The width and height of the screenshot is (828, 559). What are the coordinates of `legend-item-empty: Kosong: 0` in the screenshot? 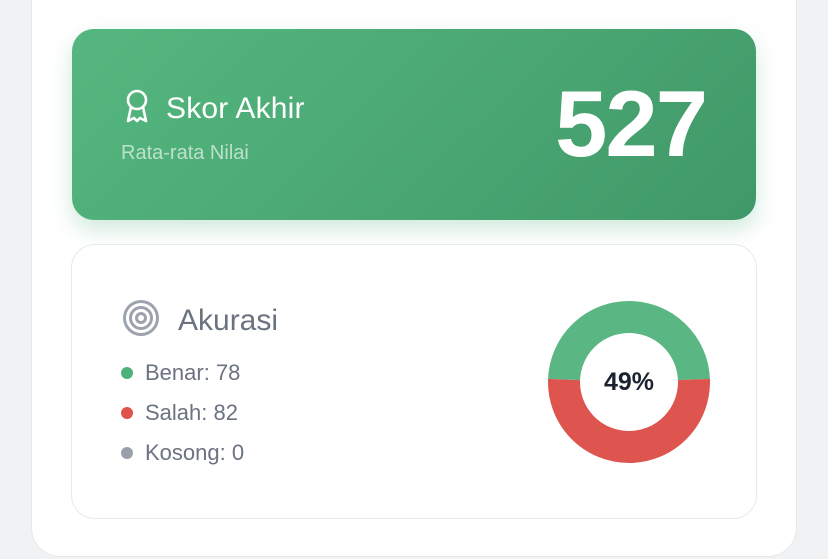 It's located at (183, 452).